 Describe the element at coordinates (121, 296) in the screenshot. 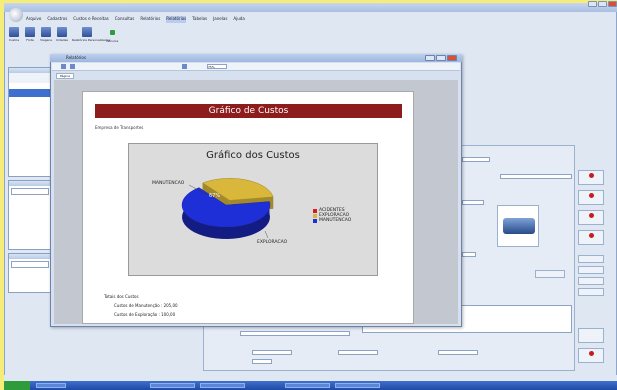

I see `totals-header: Totais dos Custos` at that location.